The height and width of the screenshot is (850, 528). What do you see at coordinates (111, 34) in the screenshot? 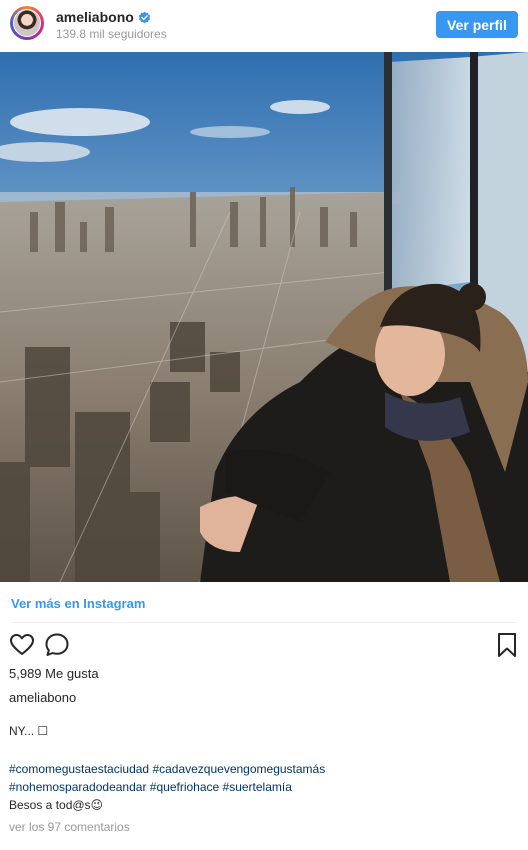
I see `follower-count: 139.8 mil seguidores` at bounding box center [111, 34].